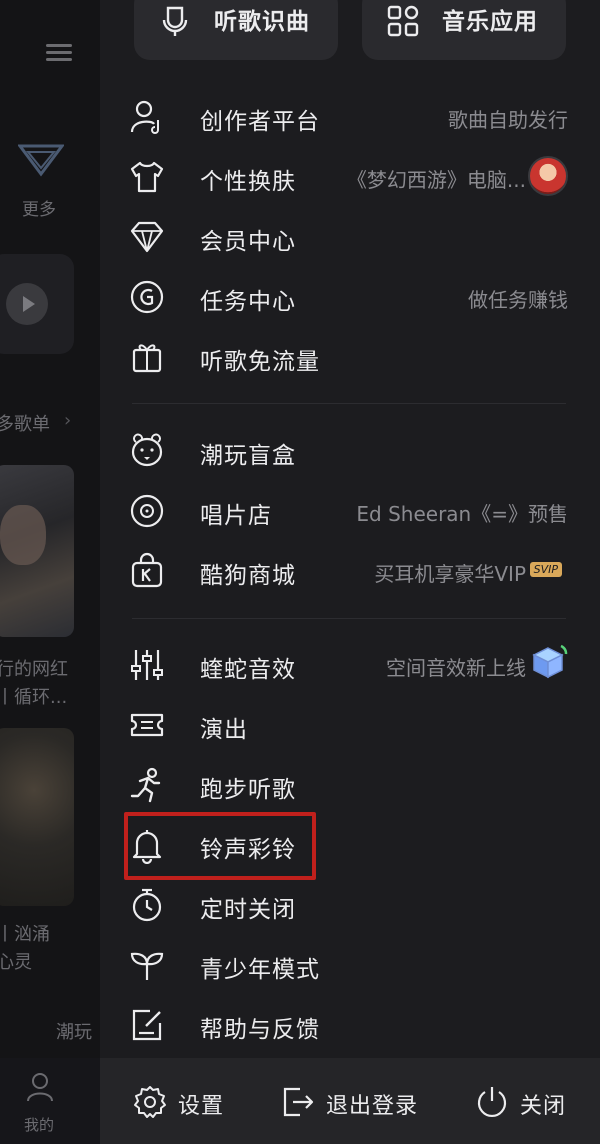  I want to click on gear-icon, so click(150, 1102).